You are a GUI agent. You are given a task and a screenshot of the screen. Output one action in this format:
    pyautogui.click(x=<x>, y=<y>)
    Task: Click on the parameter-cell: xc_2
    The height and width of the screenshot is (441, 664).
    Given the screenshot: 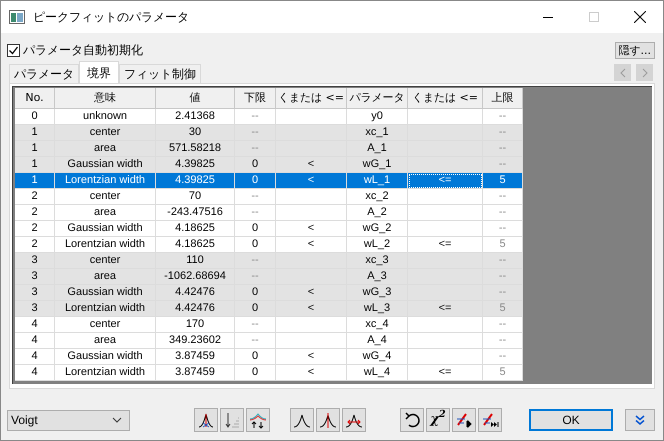 What is the action you would take?
    pyautogui.click(x=377, y=196)
    